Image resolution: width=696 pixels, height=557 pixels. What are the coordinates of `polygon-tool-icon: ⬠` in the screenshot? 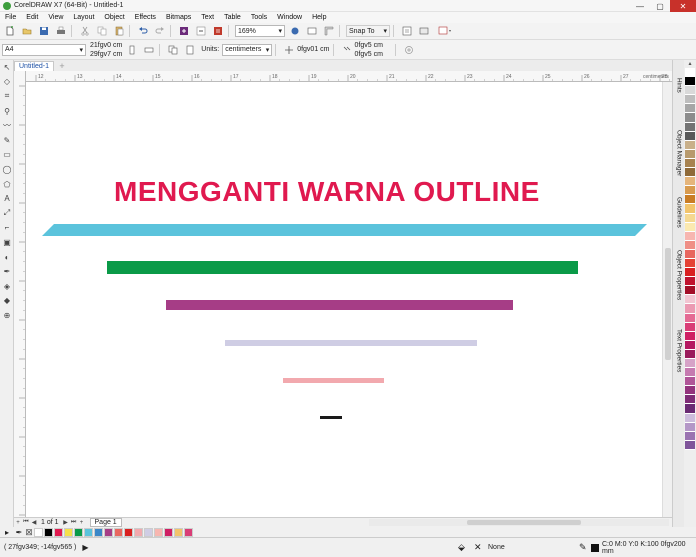 It's located at (7, 184).